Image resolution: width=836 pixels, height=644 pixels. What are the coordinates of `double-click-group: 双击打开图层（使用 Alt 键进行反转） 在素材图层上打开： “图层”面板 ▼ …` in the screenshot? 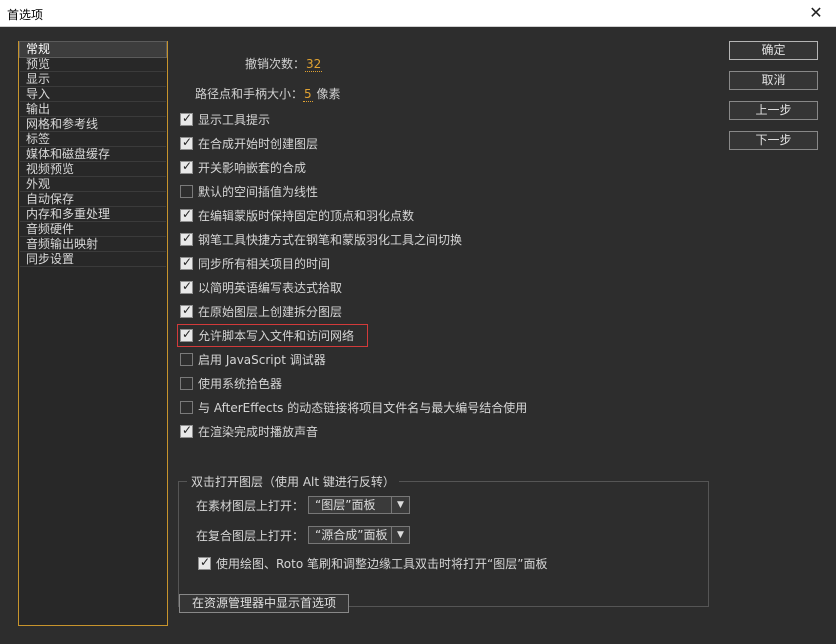 It's located at (443, 540).